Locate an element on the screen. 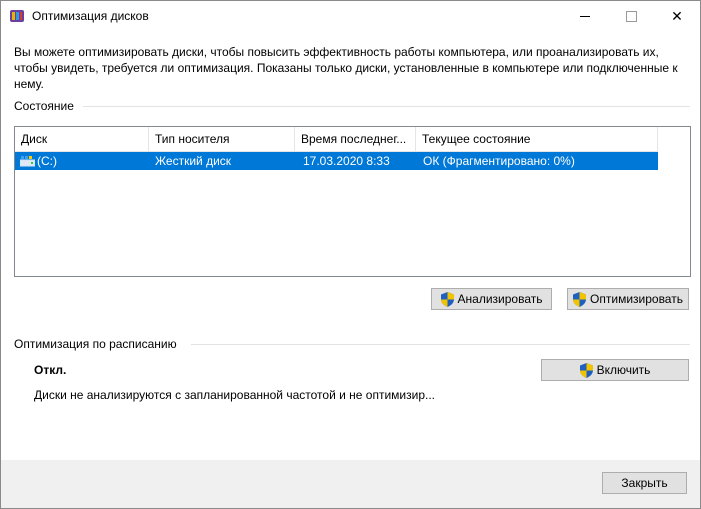 This screenshot has height=509, width=701. title-bar: Оптимизация дисков ✕ is located at coordinates (350, 16).